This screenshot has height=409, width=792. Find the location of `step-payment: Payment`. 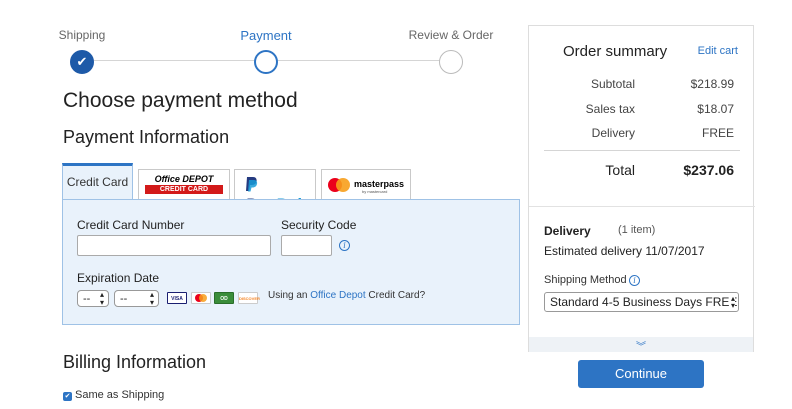

step-payment: Payment is located at coordinates (266, 51).